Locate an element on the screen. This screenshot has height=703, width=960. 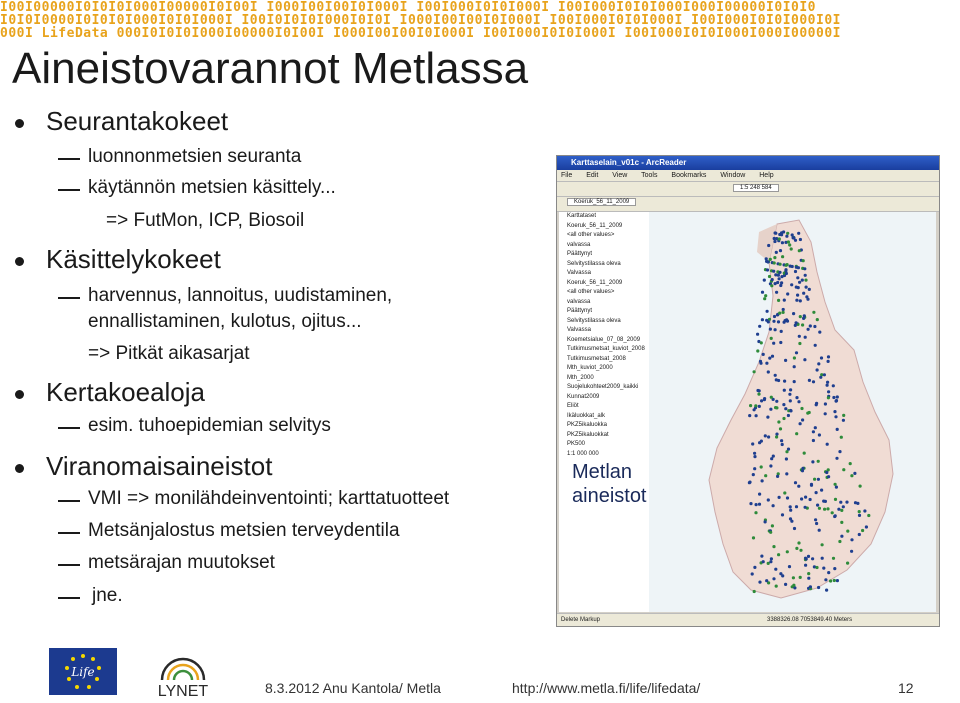
toc-layer-item: Eliöt is located at coordinates (604, 407).